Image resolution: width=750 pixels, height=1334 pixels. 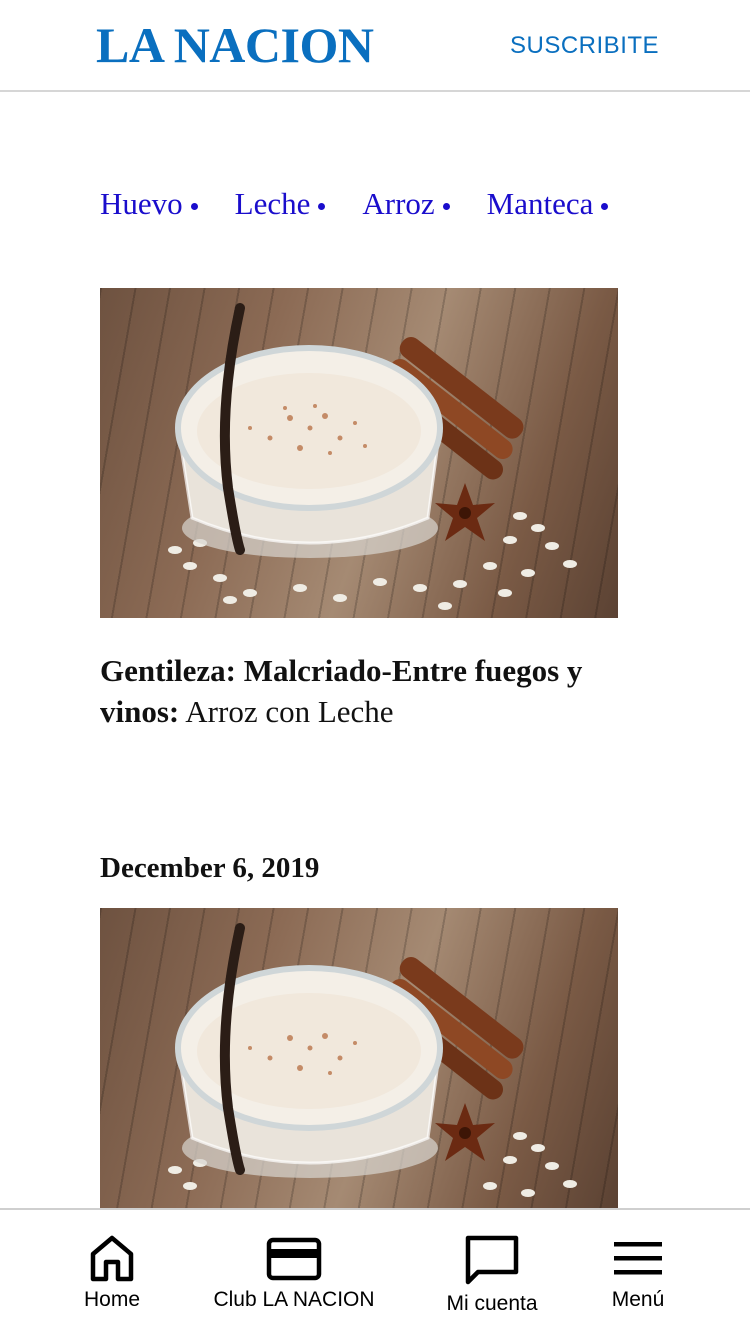 I want to click on nav-account-label: Mi cuenta, so click(x=492, y=1303).